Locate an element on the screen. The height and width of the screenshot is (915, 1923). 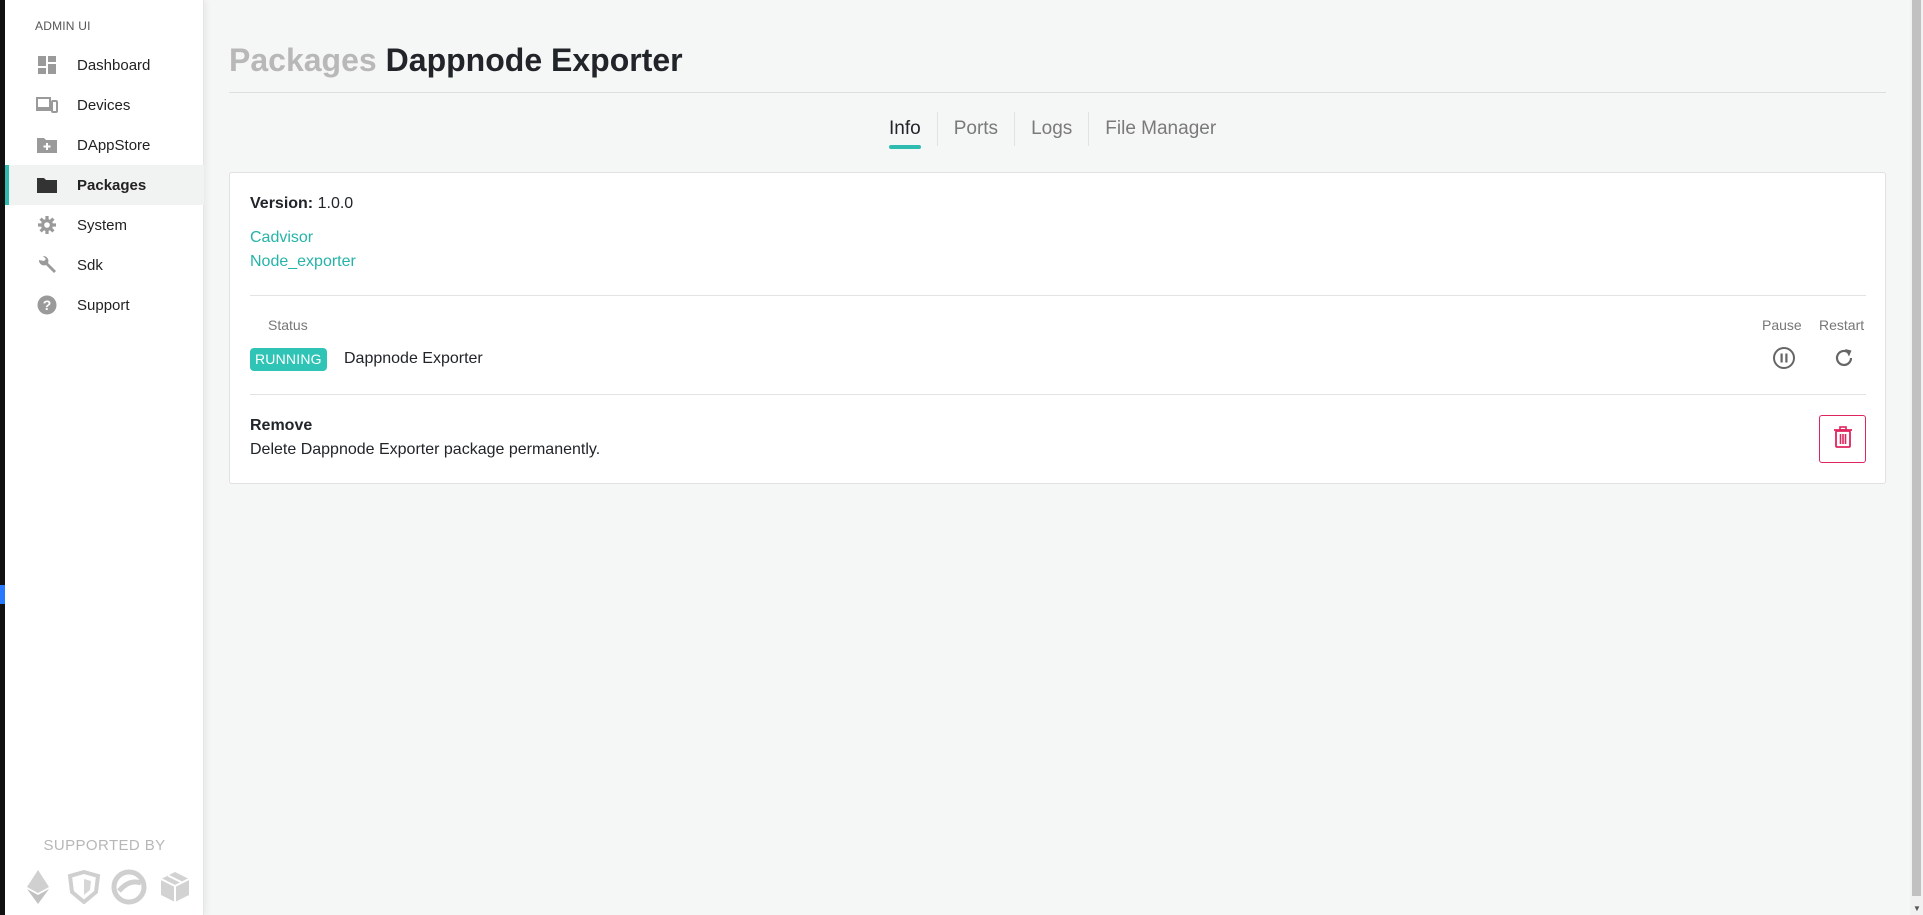
sidebar-item-dashboard: Dashboard is located at coordinates (104, 65).